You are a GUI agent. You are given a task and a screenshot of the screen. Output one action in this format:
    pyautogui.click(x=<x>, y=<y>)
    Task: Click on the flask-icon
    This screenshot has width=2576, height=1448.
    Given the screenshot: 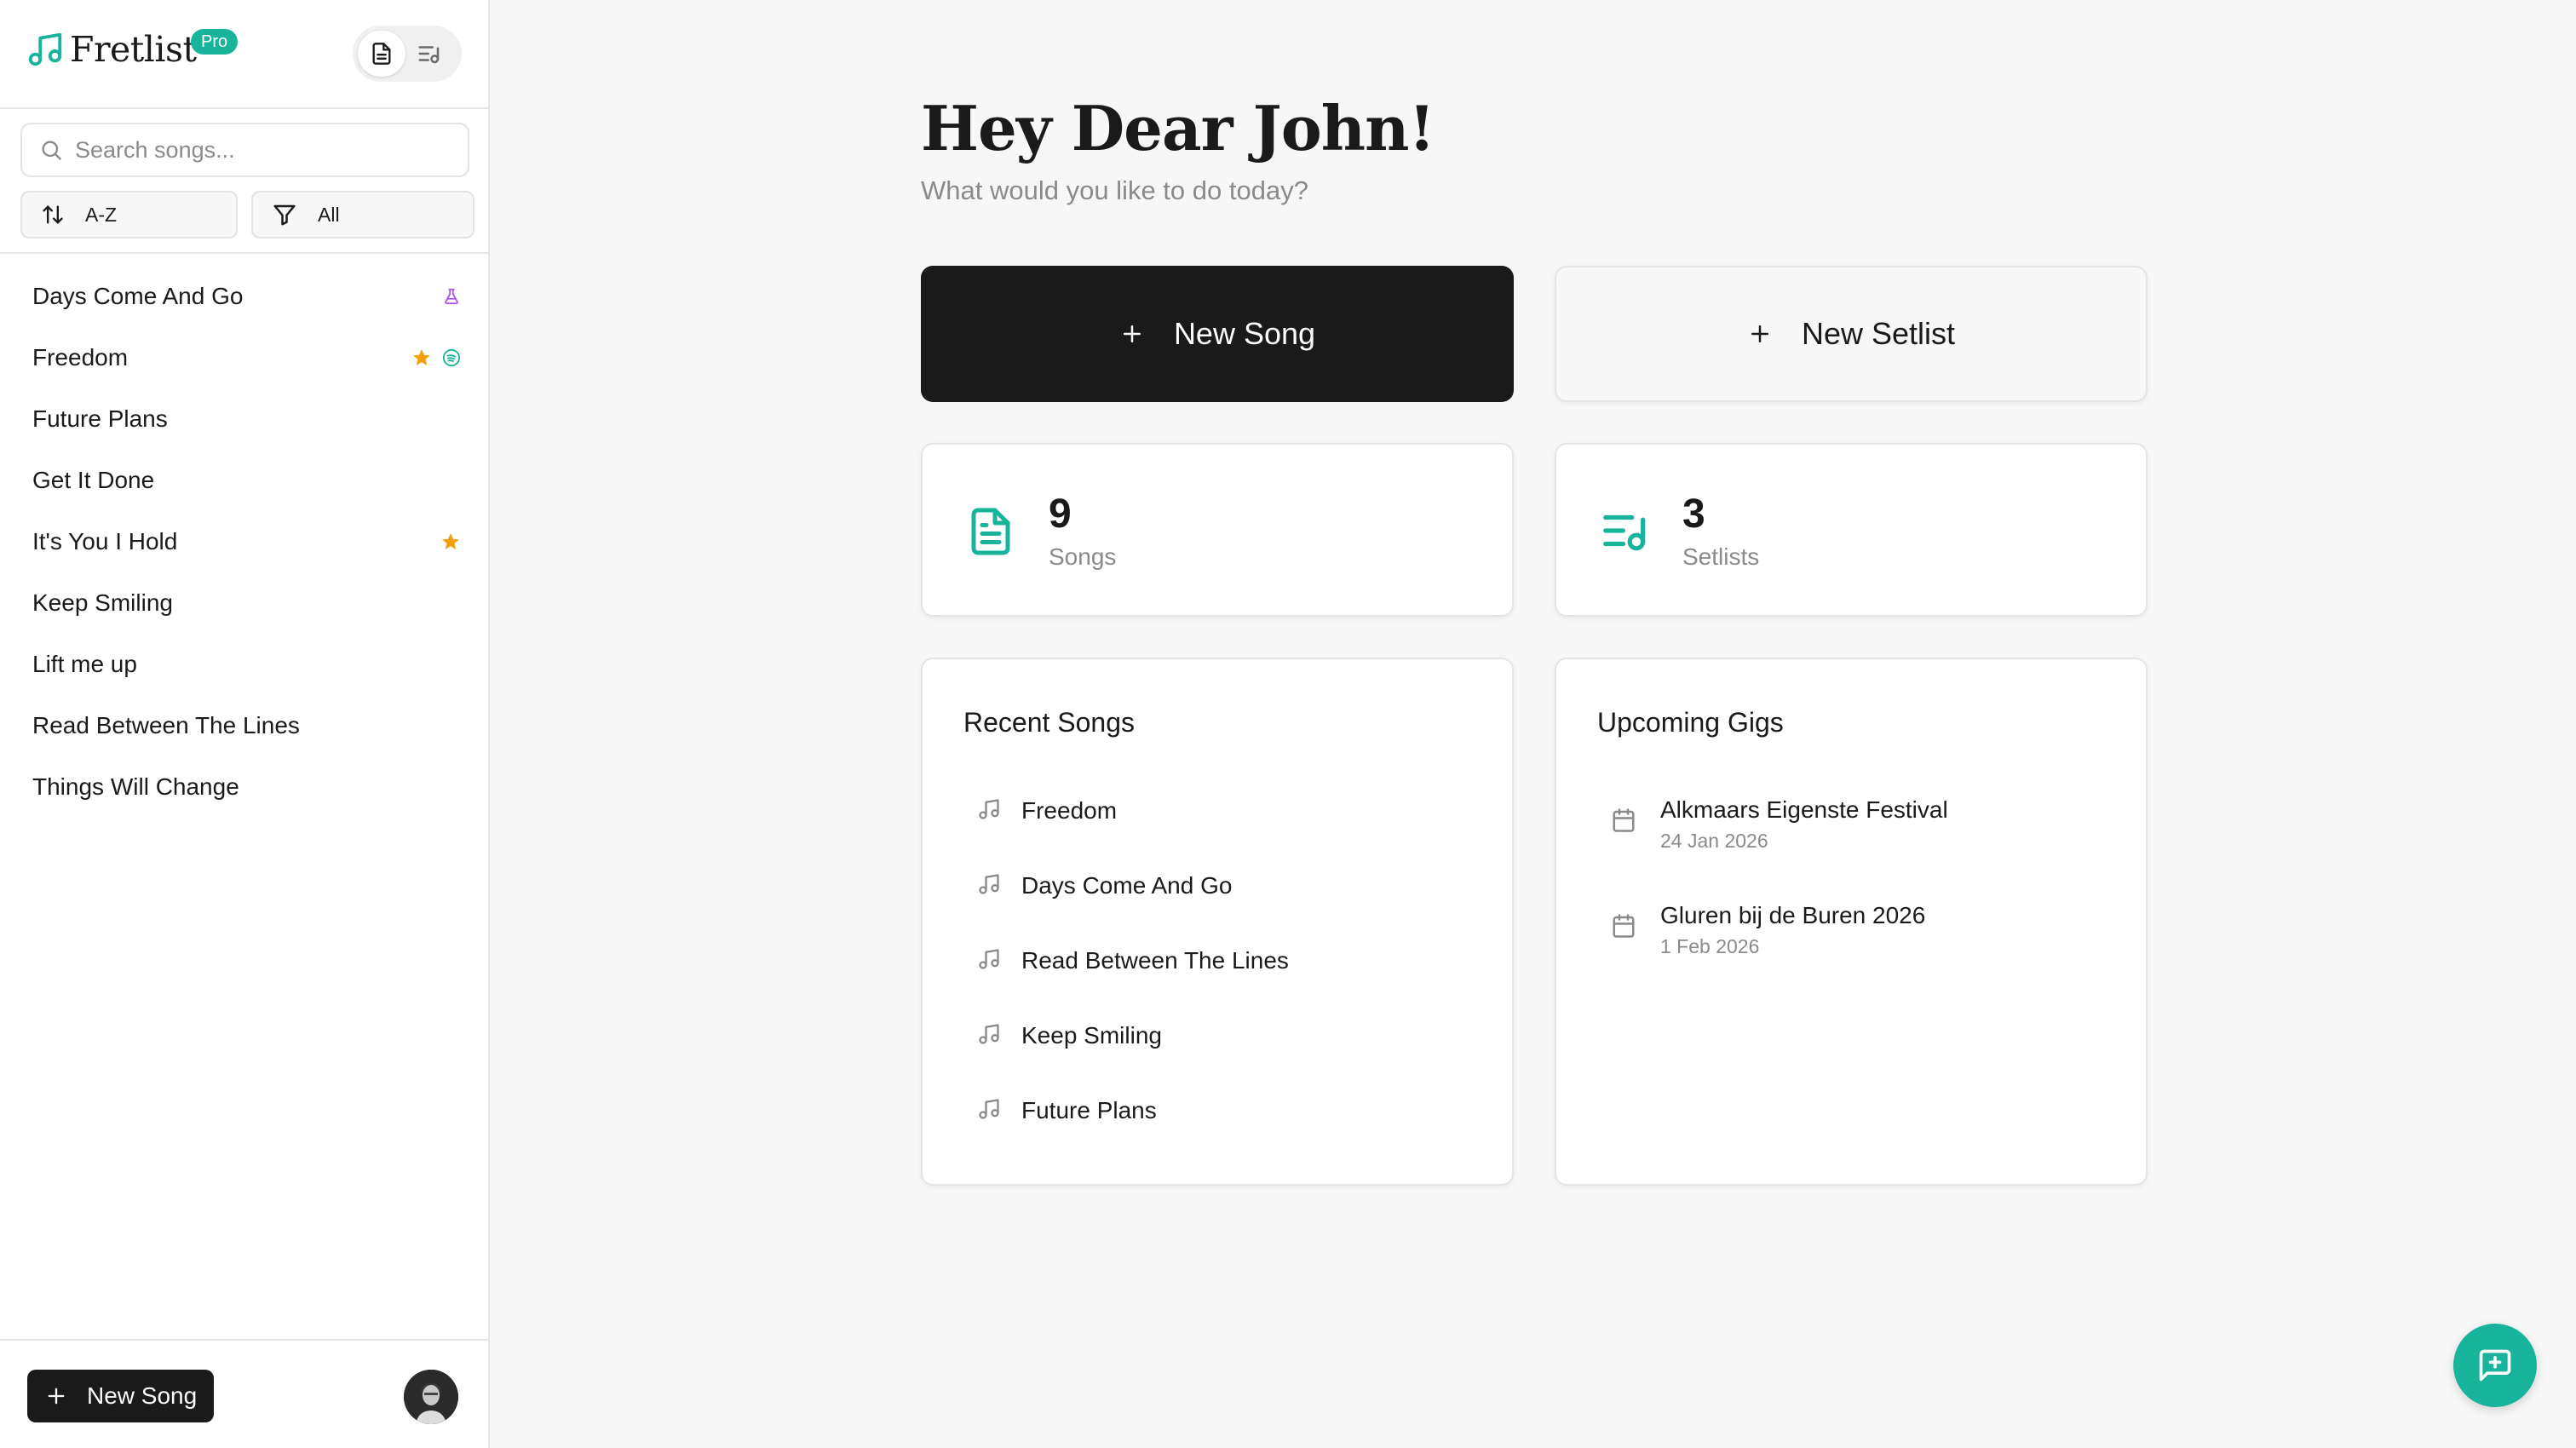 What is the action you would take?
    pyautogui.click(x=452, y=296)
    